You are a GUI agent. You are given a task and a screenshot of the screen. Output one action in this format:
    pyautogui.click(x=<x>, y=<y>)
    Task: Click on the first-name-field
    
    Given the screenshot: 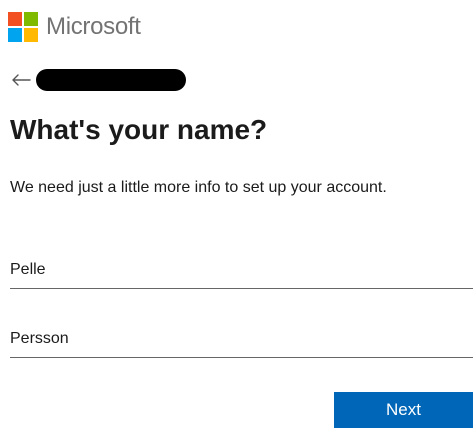 What is the action you would take?
    pyautogui.click(x=241, y=272)
    